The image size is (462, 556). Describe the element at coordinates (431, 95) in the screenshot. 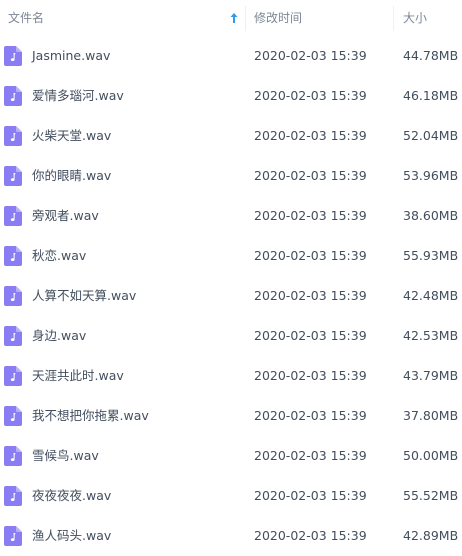

I see `file-size: 46.18MB` at that location.